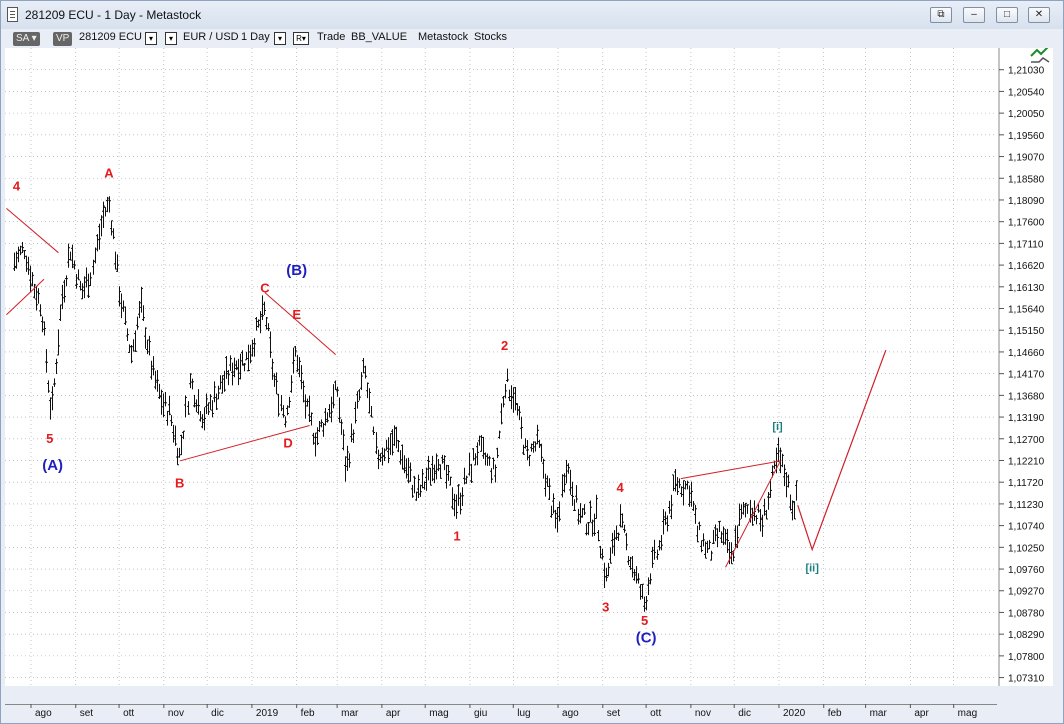 The height and width of the screenshot is (724, 1064). Describe the element at coordinates (1026, 201) in the screenshot. I see `price-tick-label: 1,18090` at that location.